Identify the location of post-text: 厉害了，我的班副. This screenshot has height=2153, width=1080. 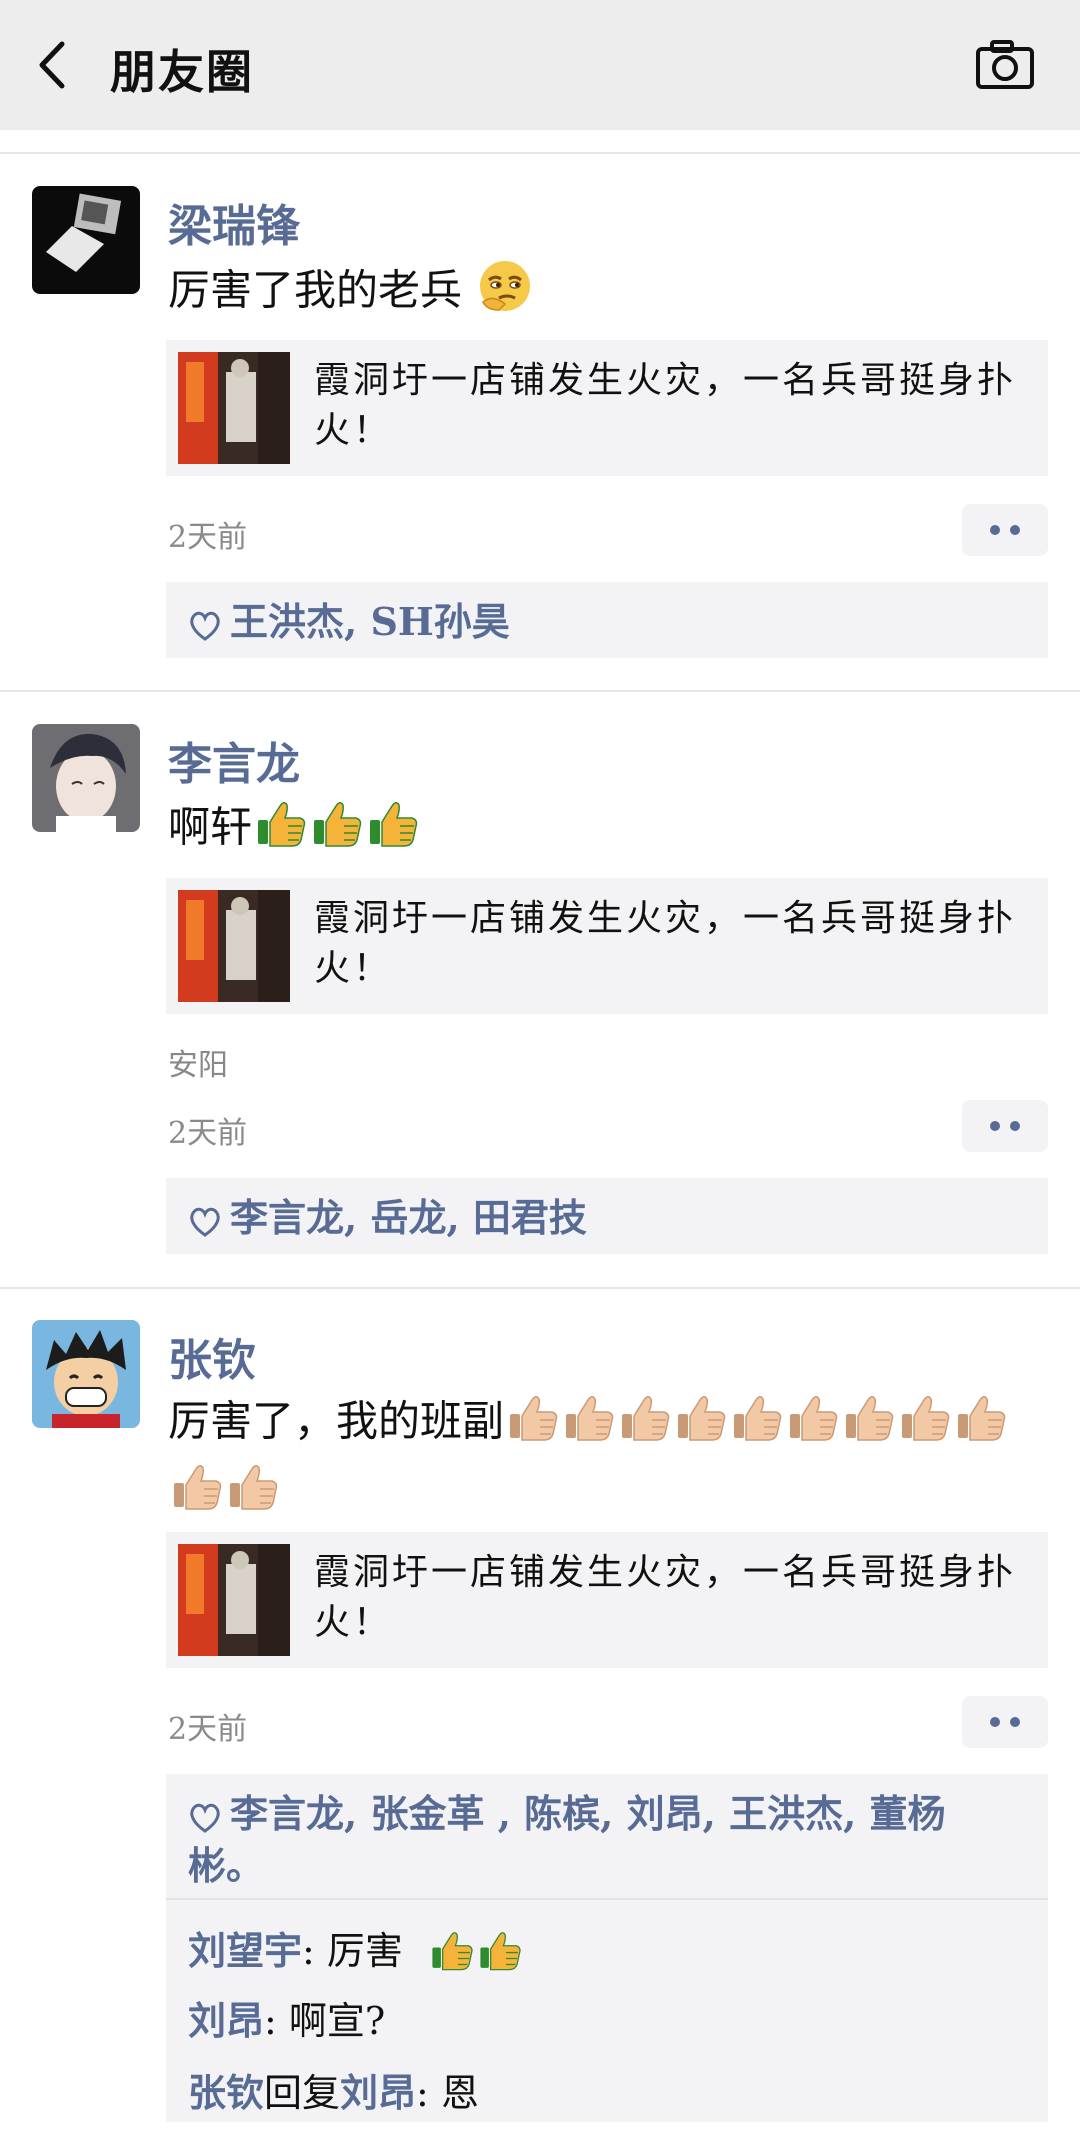
(608, 1459).